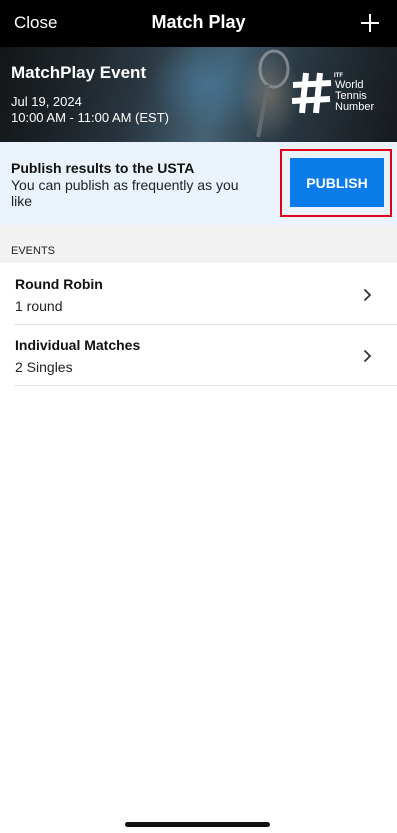 This screenshot has height=833, width=397. What do you see at coordinates (39, 306) in the screenshot?
I see `event-row-subtitle: 1 round` at bounding box center [39, 306].